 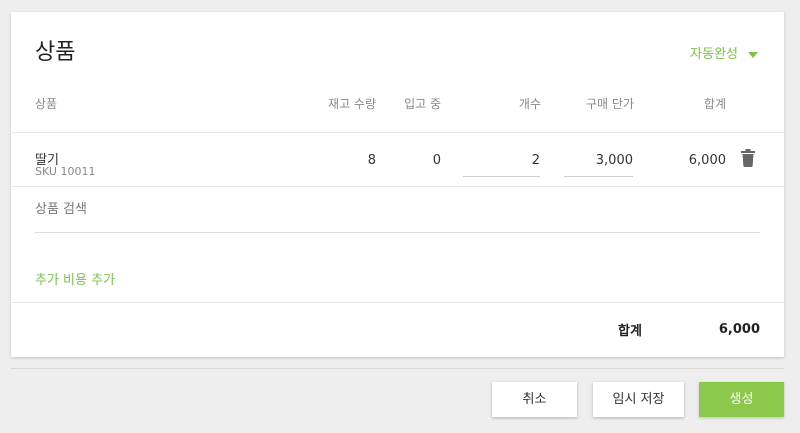 What do you see at coordinates (638, 399) in the screenshot?
I see `save-draft-button: 임시 저장` at bounding box center [638, 399].